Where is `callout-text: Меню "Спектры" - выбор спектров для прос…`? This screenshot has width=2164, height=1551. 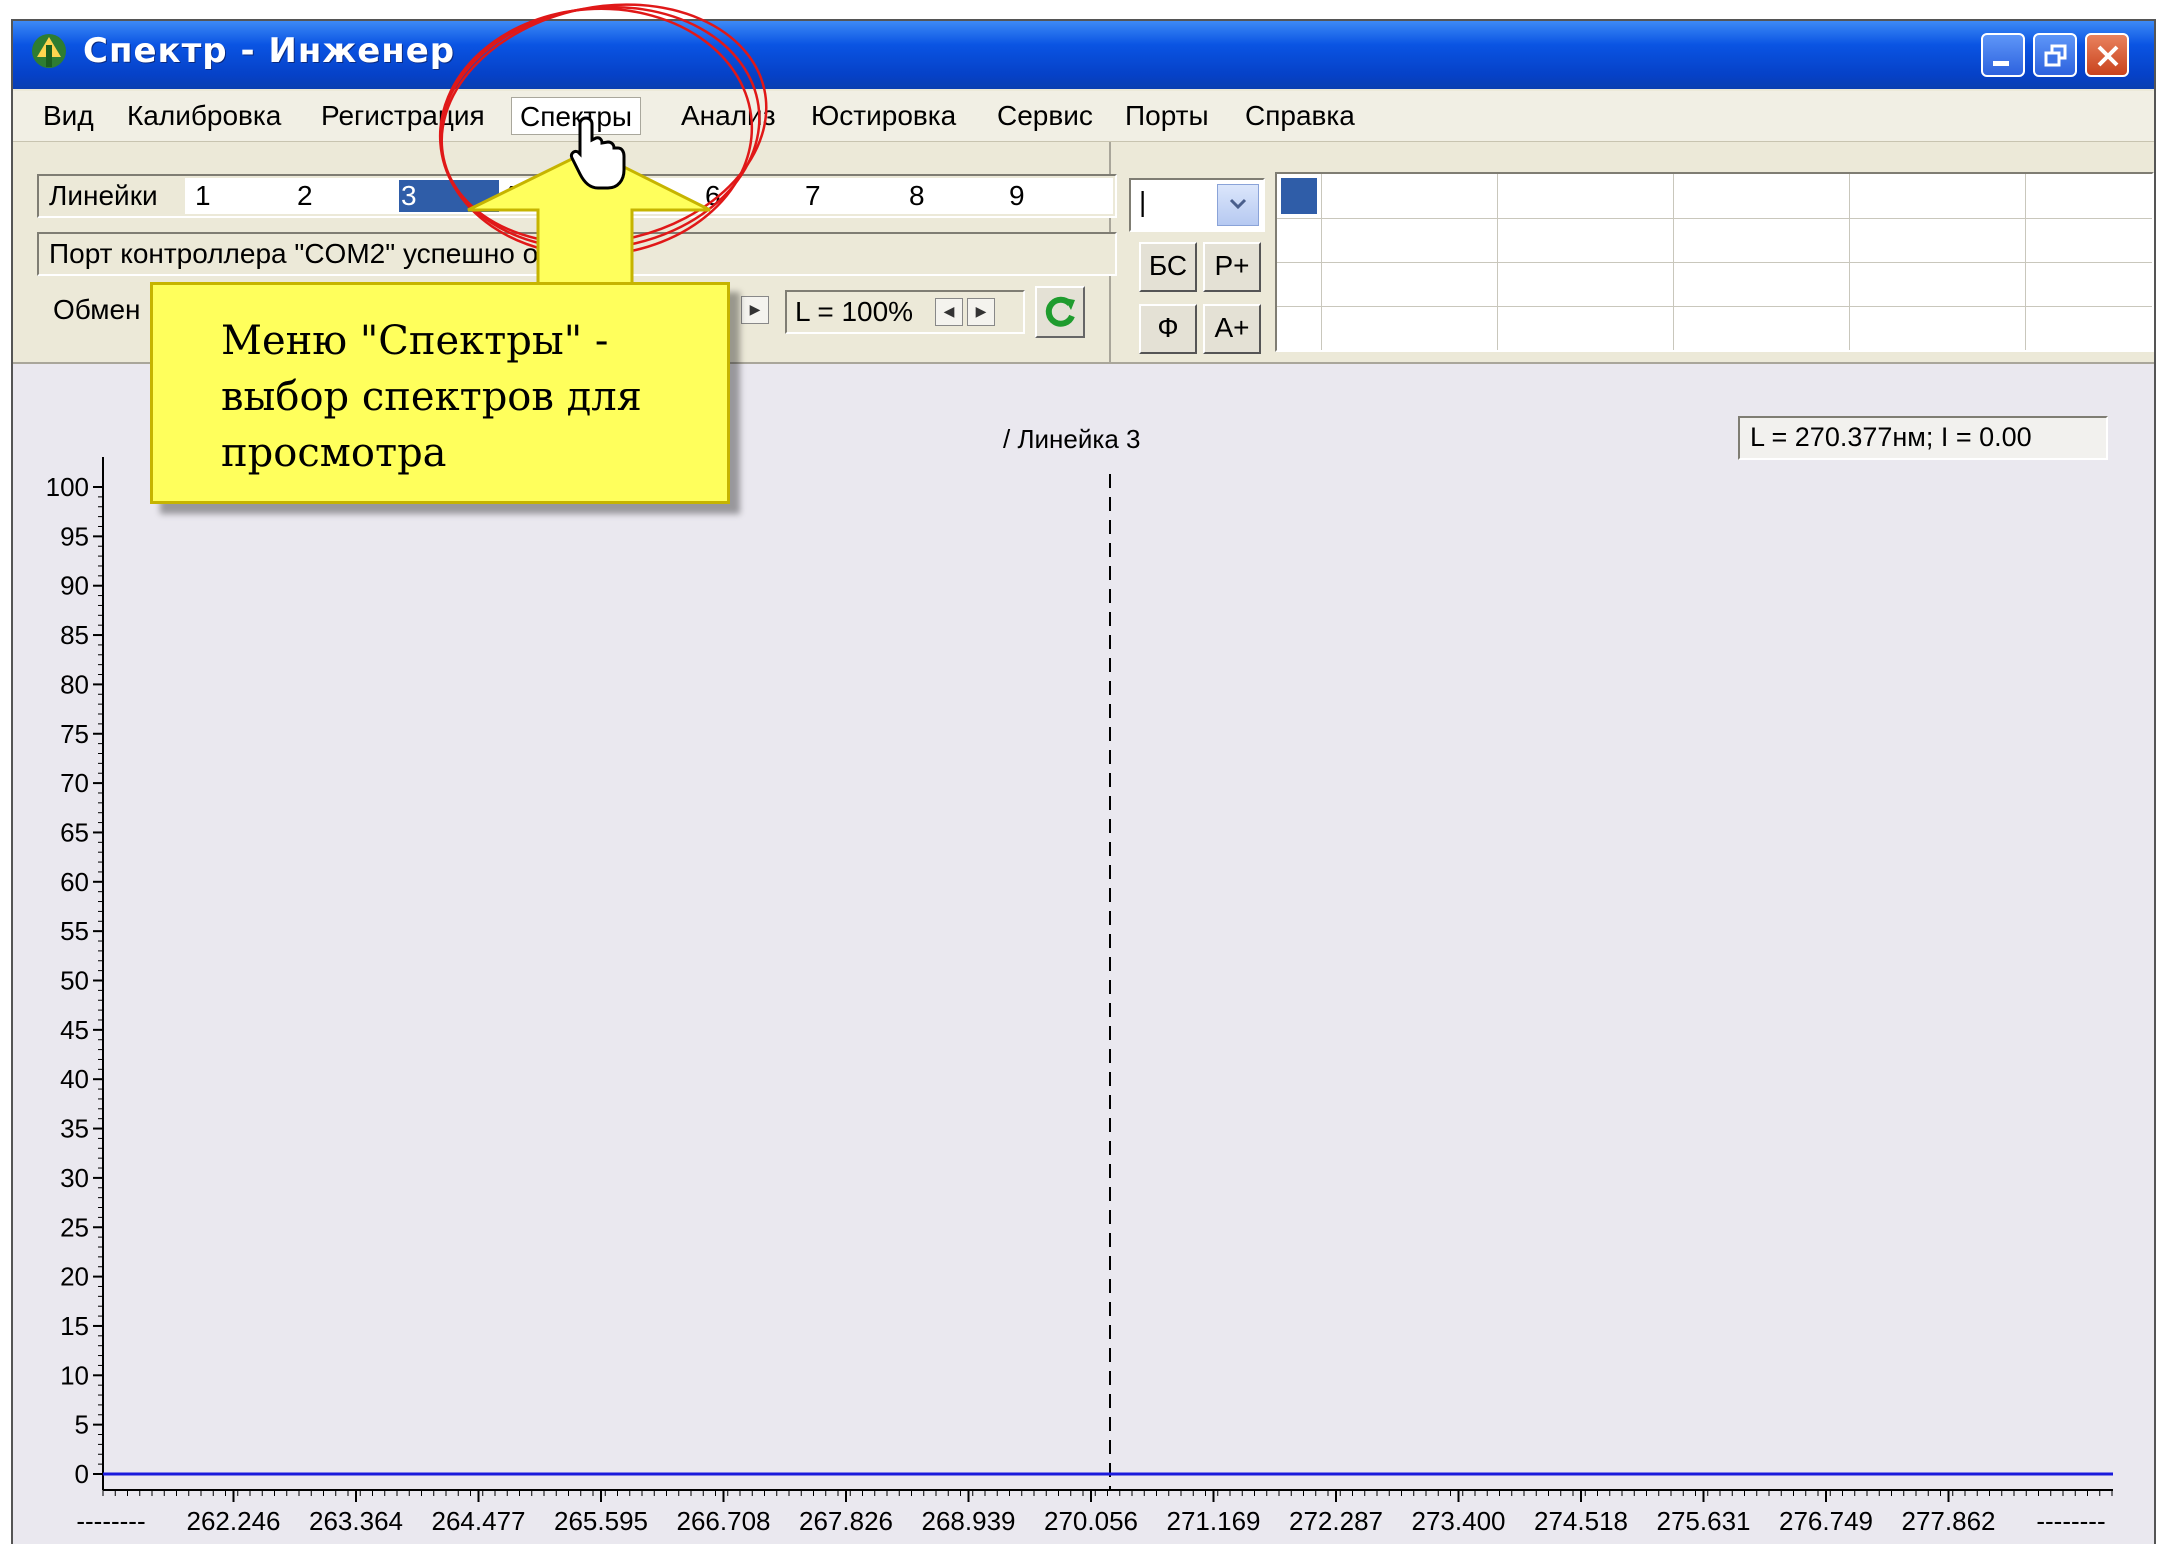
callout-text: Меню "Спектры" - выбор спектров для прос… is located at coordinates (431, 397).